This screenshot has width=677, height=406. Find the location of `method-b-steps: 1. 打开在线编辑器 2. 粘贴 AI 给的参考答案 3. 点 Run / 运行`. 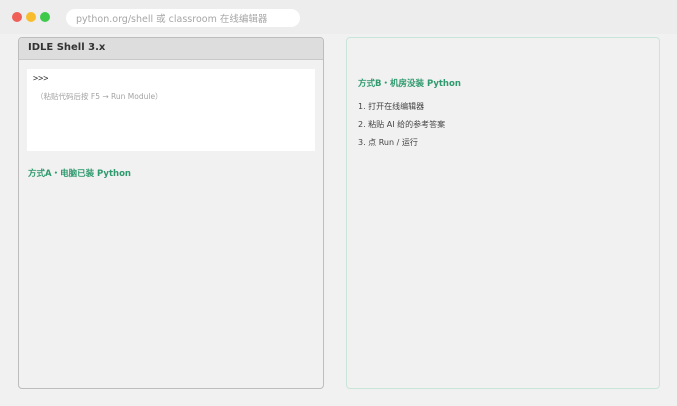

method-b-steps: 1. 打开在线编辑器 2. 粘贴 AI 给的参考答案 3. 点 Run / 运行 is located at coordinates (401, 125).